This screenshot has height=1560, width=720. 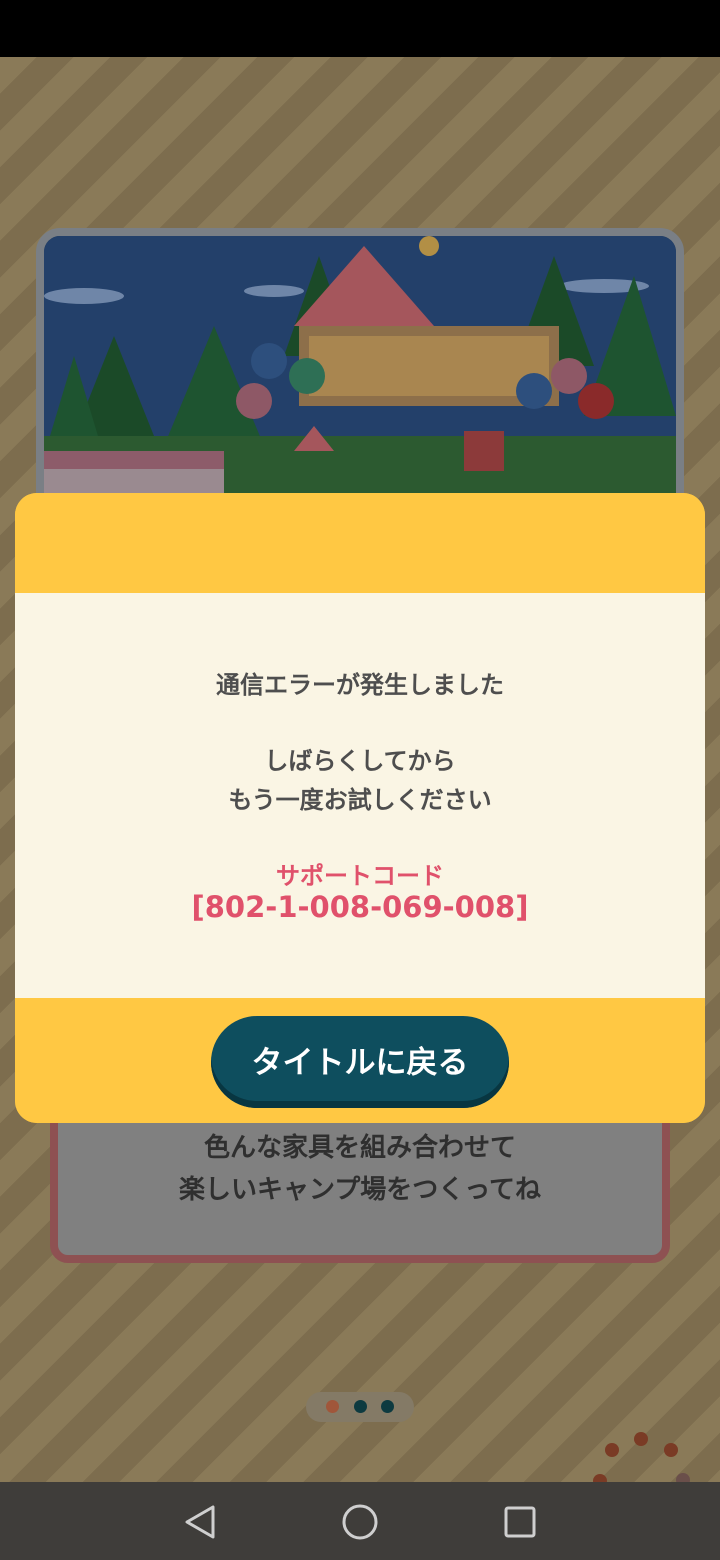 What do you see at coordinates (360, 543) in the screenshot?
I see `dialog-header` at bounding box center [360, 543].